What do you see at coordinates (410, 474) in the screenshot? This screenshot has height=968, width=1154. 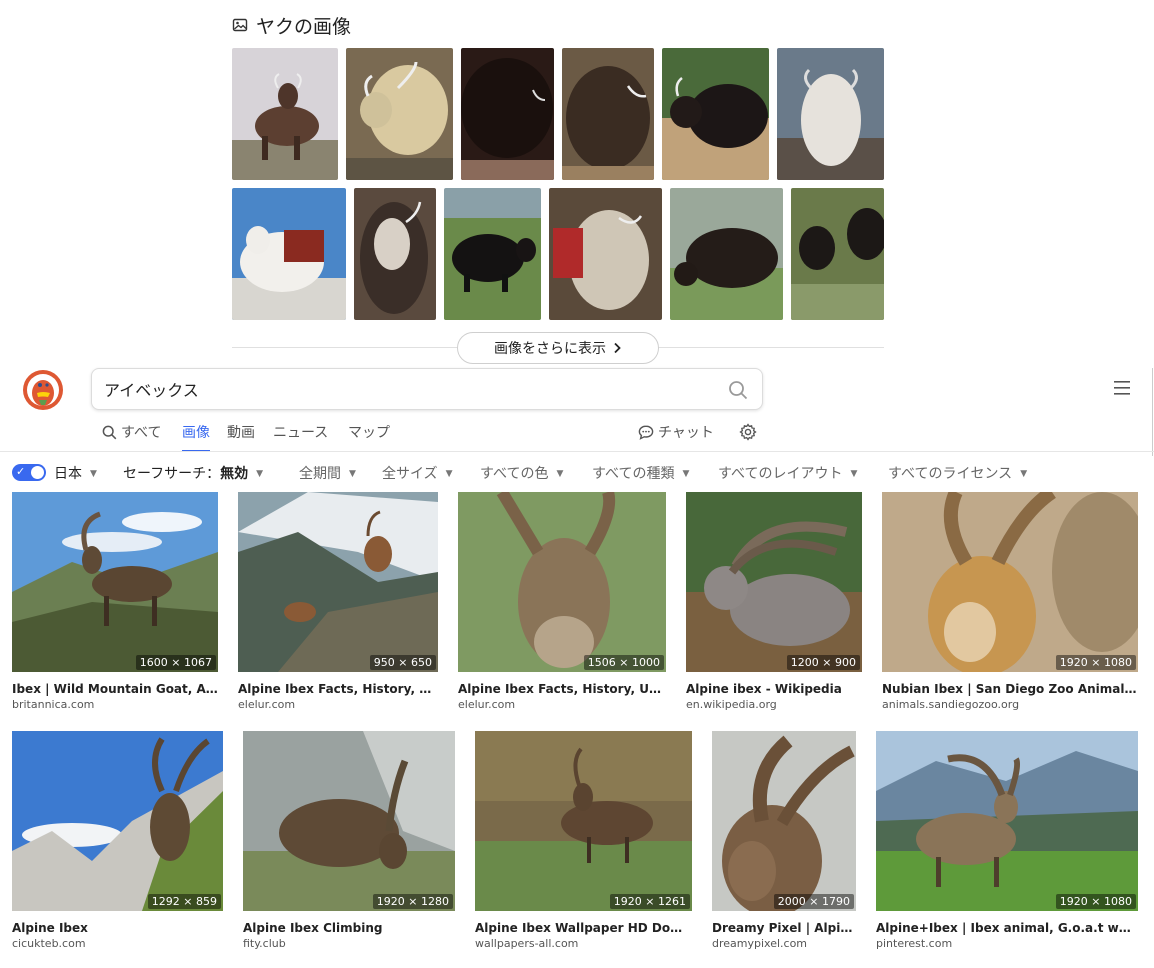 I see `size-filter-label: 全サイズ` at bounding box center [410, 474].